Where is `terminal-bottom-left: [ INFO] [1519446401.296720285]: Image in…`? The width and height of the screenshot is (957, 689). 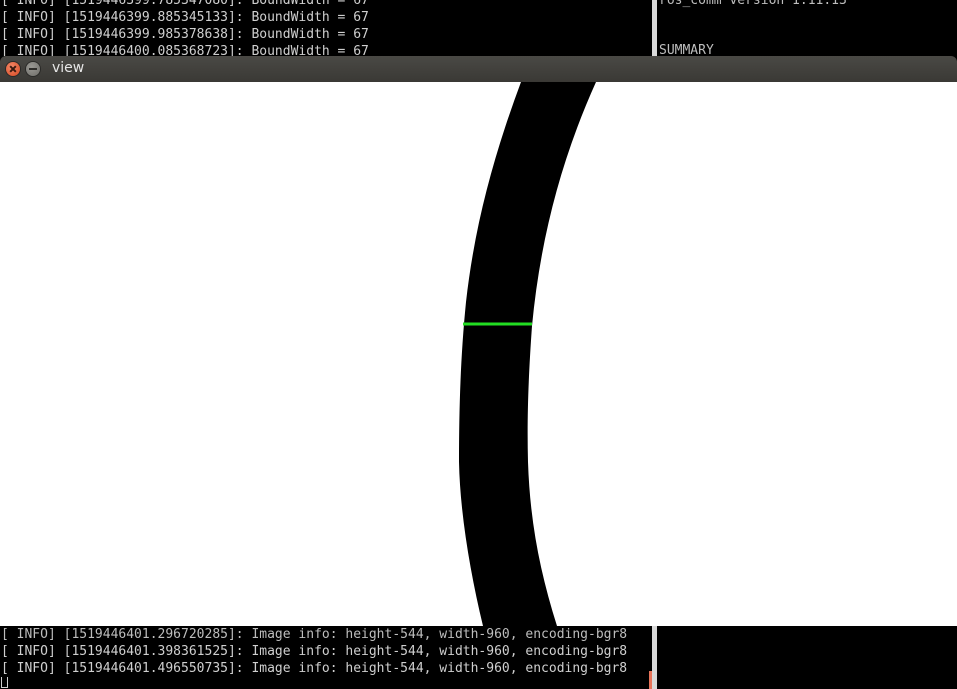 terminal-bottom-left: [ INFO] [1519446401.296720285]: Image in… is located at coordinates (326, 657).